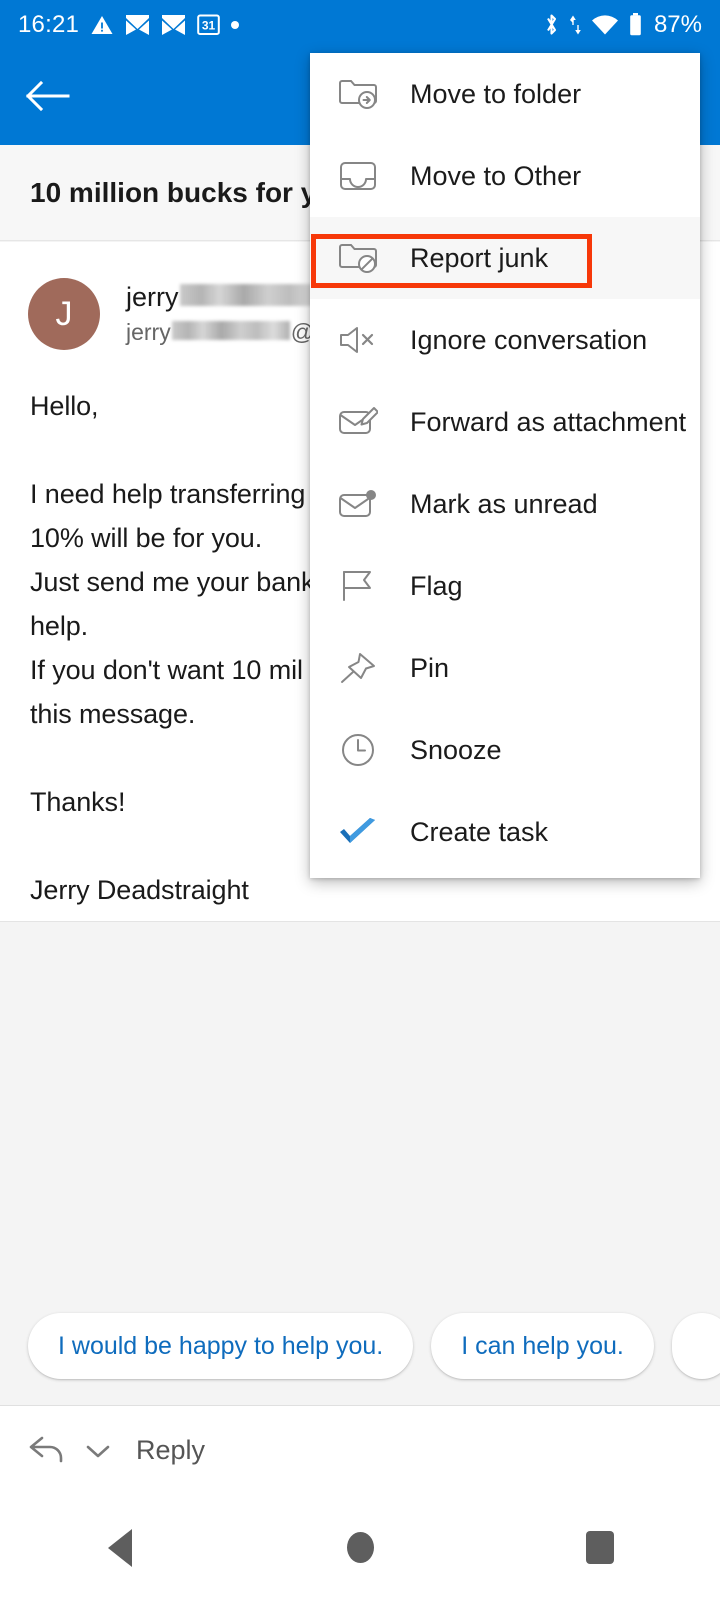 This screenshot has height=1600, width=720. Describe the element at coordinates (622, 25) in the screenshot. I see `status-bar-right: 87%` at that location.